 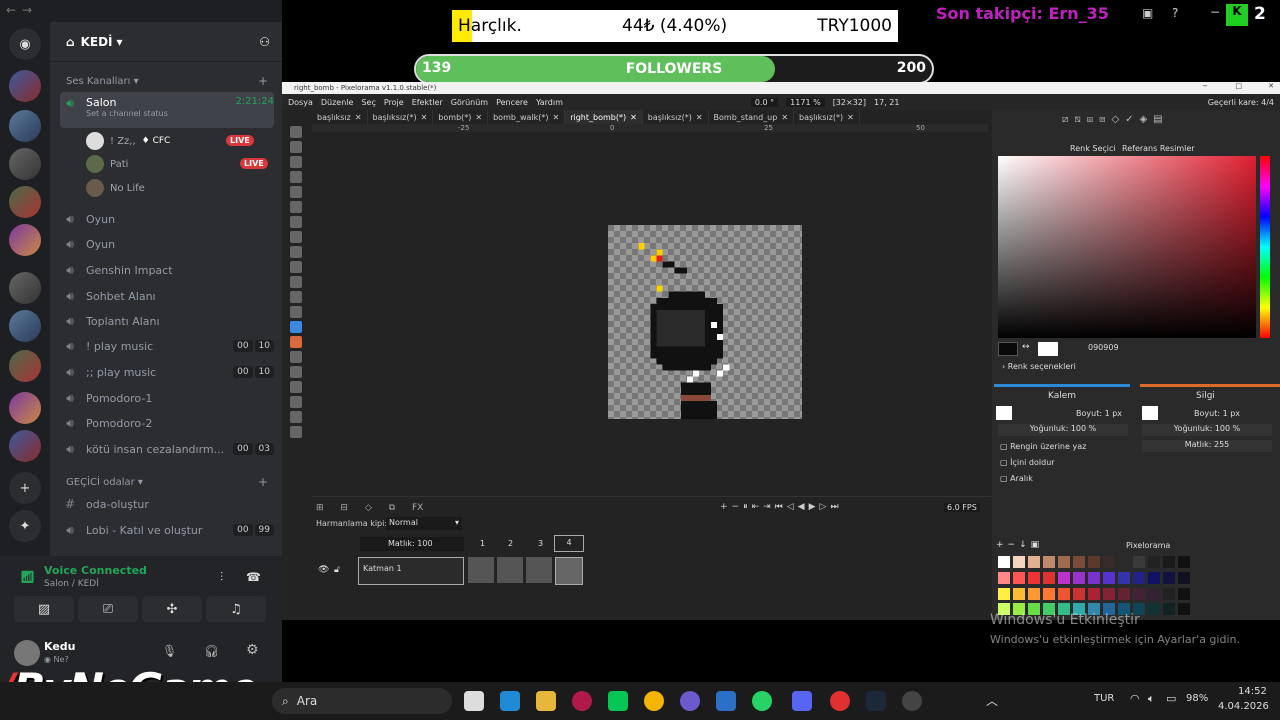 I want to click on pen-select-icon, so click(x=296, y=222).